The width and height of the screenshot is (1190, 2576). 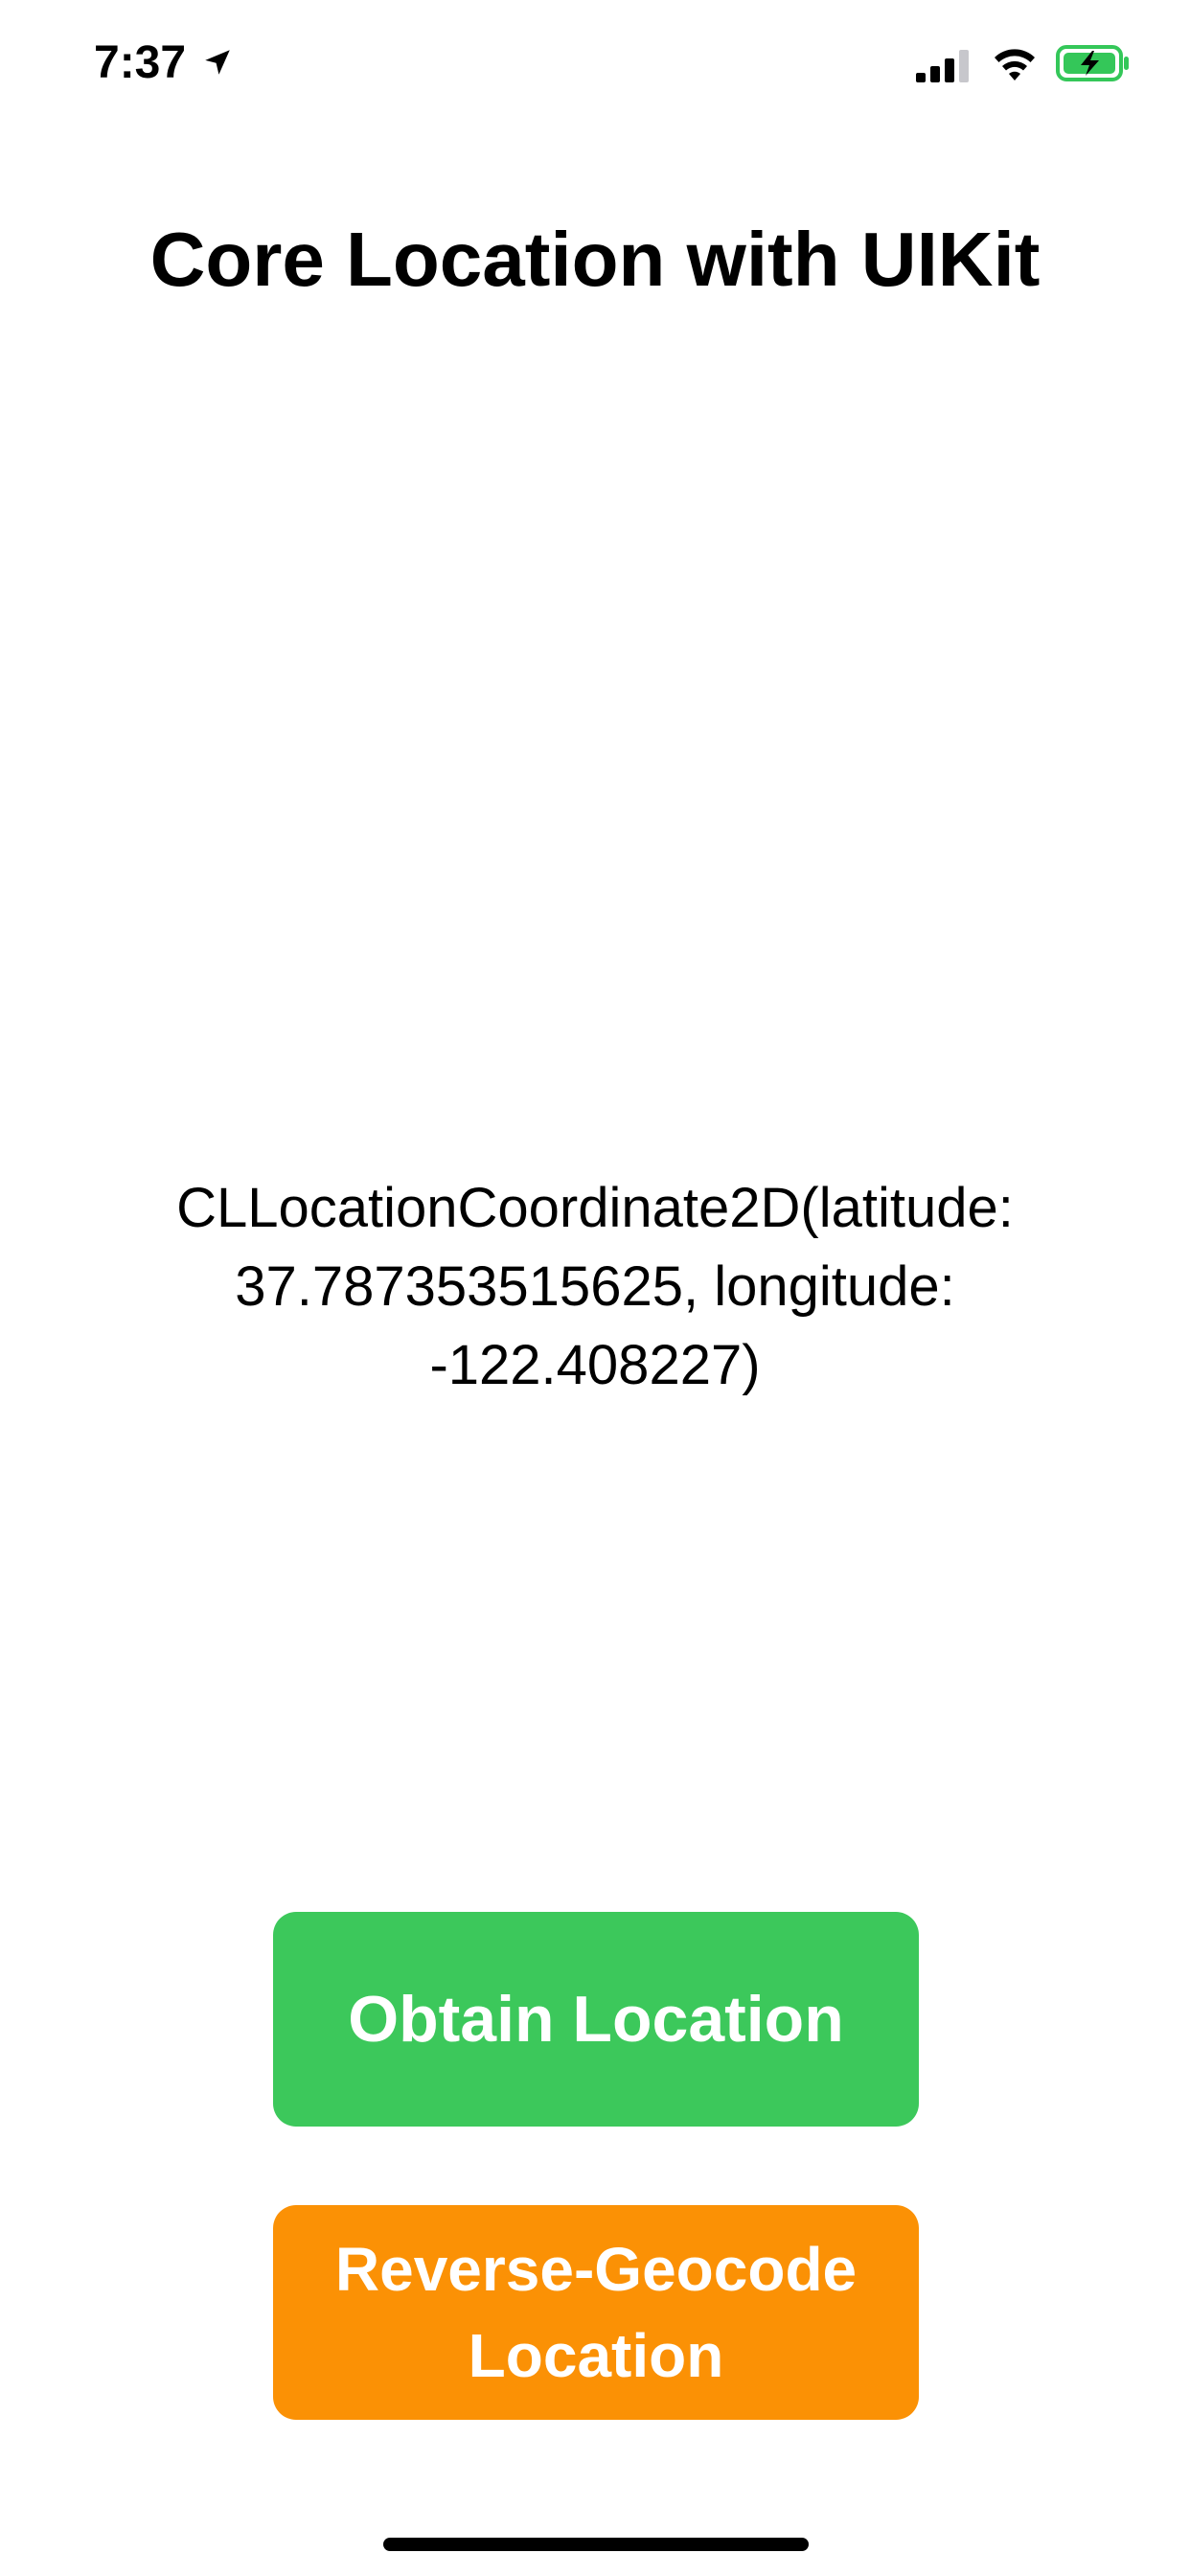 I want to click on obtain-location-label: Obtain Location, so click(x=596, y=2020).